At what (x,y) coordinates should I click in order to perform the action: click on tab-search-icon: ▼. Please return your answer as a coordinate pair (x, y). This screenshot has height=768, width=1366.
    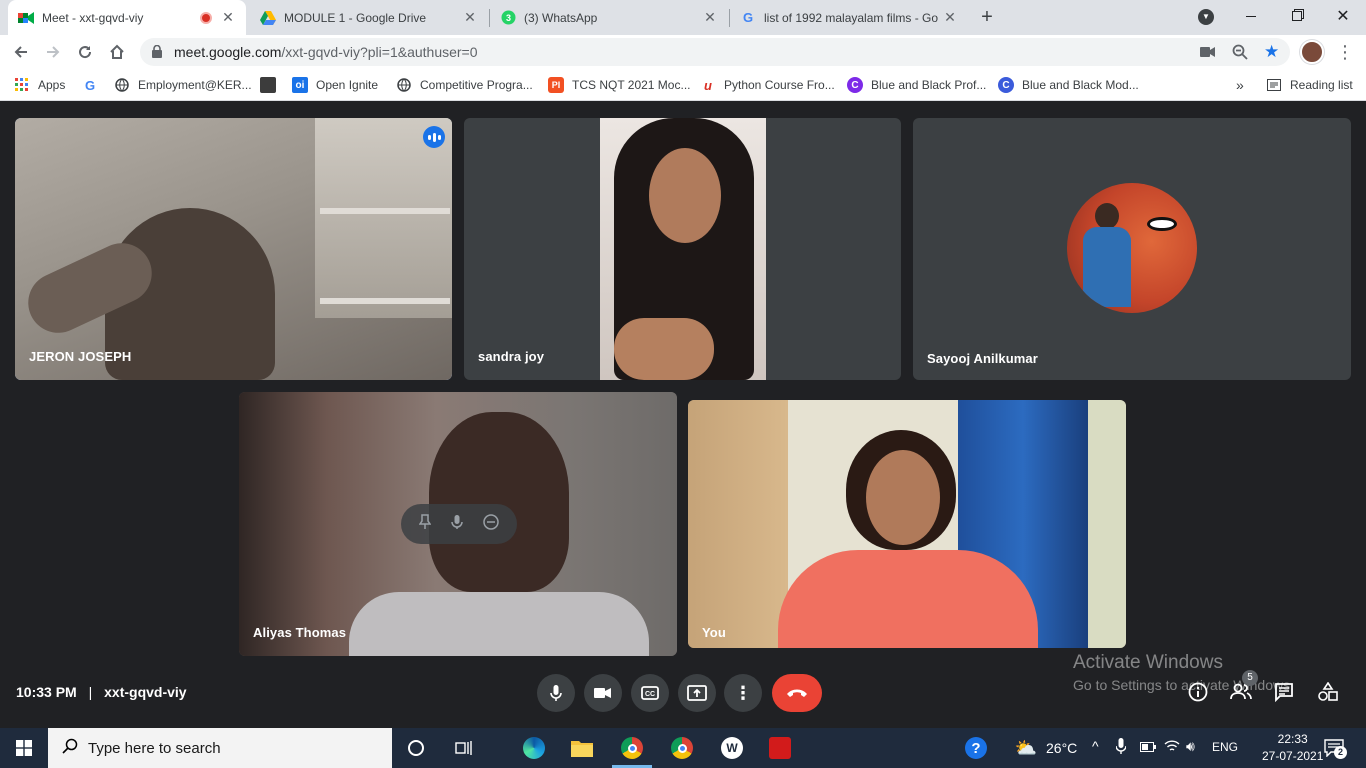
    Looking at the image, I should click on (1206, 17).